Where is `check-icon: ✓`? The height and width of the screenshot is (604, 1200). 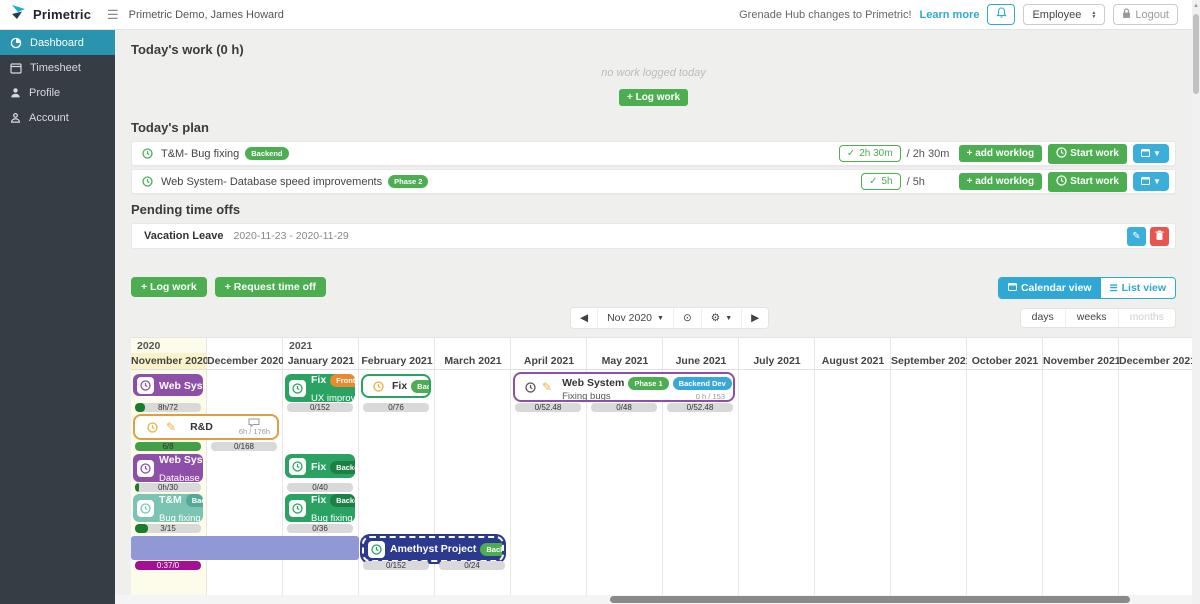 check-icon: ✓ is located at coordinates (851, 153).